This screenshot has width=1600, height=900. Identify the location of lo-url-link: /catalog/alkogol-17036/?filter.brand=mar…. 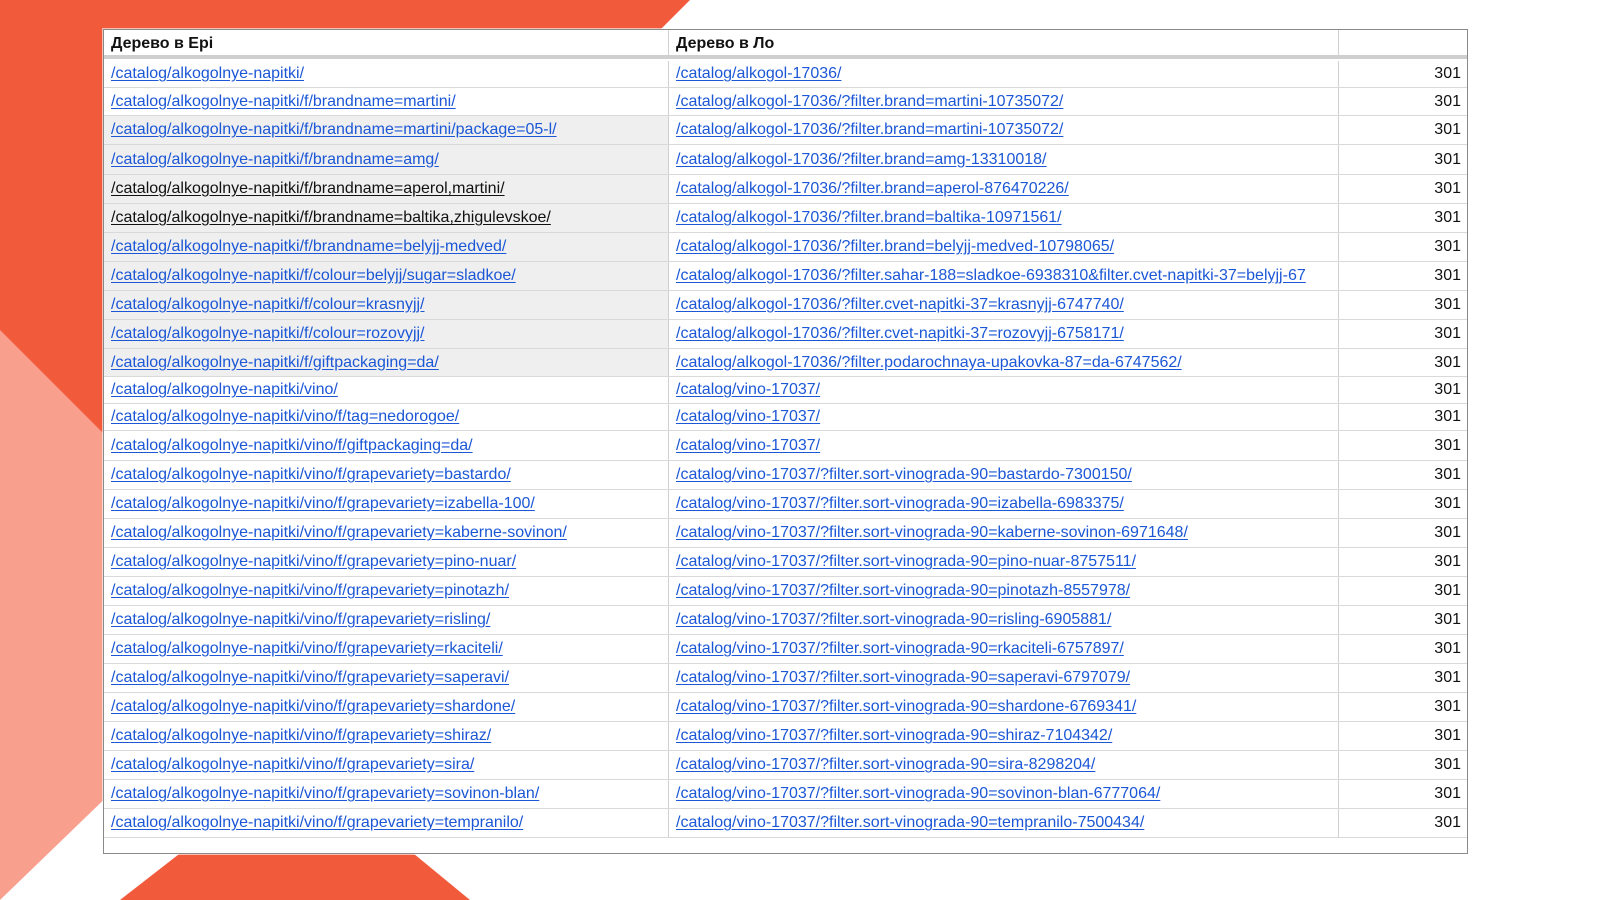
(869, 130).